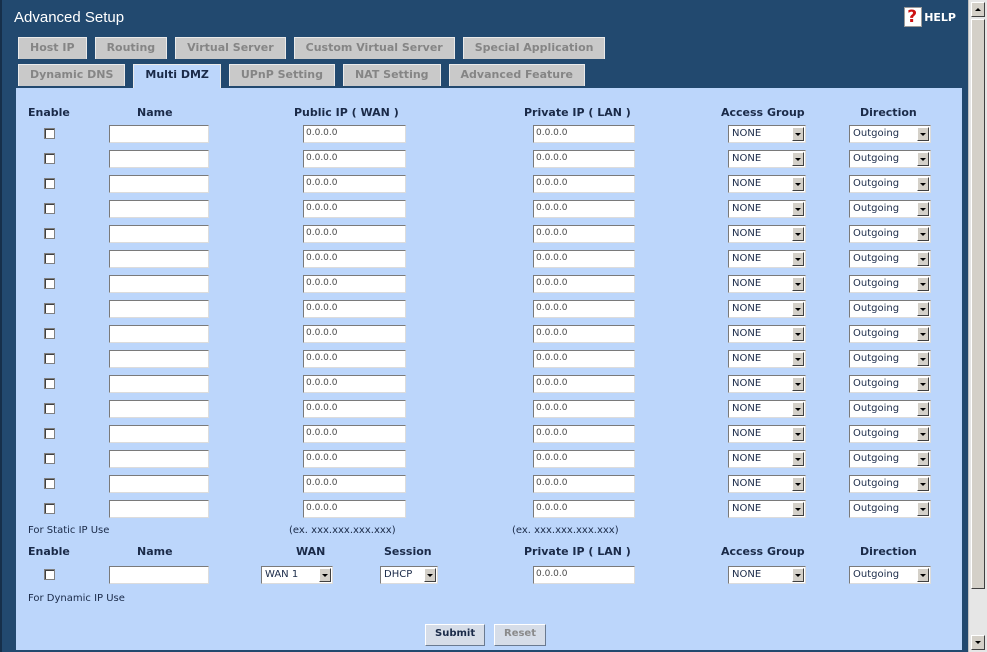 This screenshot has height=652, width=987. What do you see at coordinates (520, 635) in the screenshot?
I see `reset-button: Reset` at bounding box center [520, 635].